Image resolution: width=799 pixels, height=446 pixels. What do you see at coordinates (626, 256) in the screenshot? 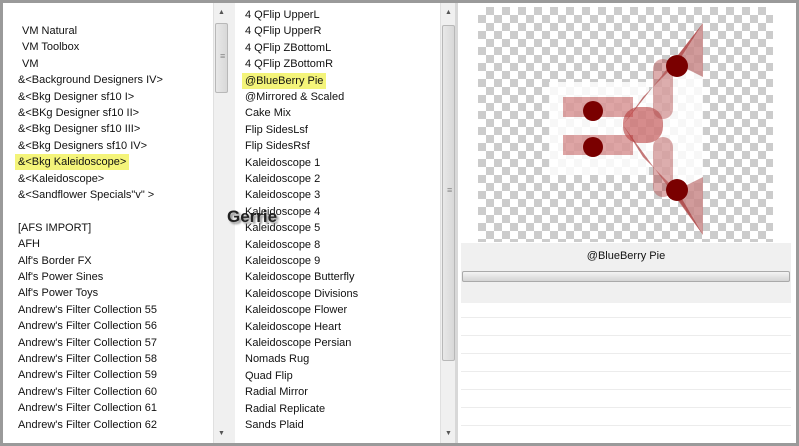
I see `selected-filter-name: @BlueBerry Pie` at bounding box center [626, 256].